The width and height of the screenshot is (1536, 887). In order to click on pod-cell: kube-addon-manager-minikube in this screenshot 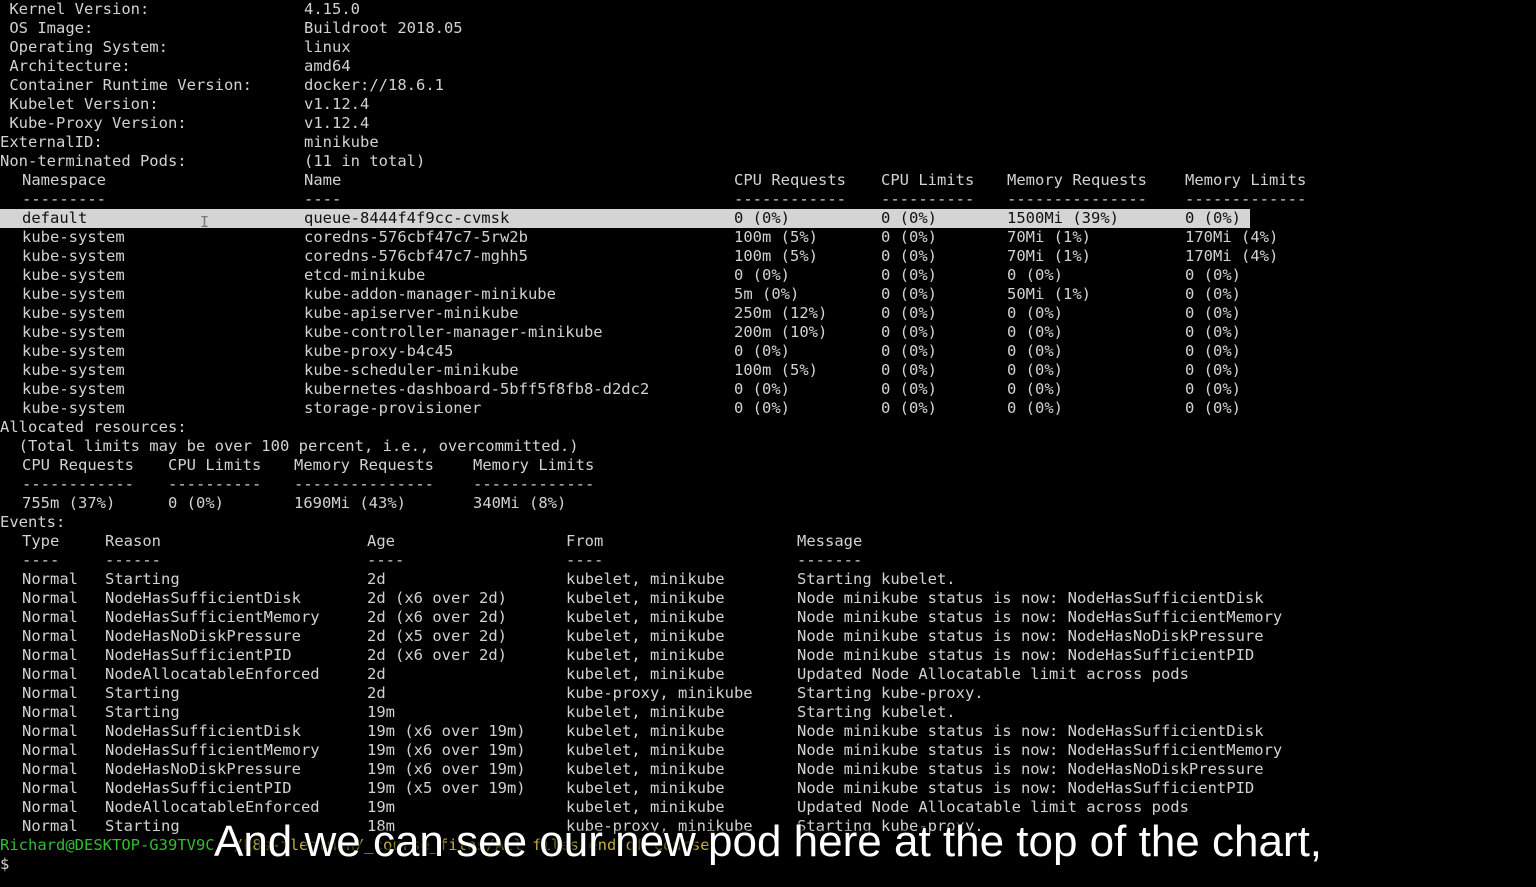, I will do `click(430, 294)`.